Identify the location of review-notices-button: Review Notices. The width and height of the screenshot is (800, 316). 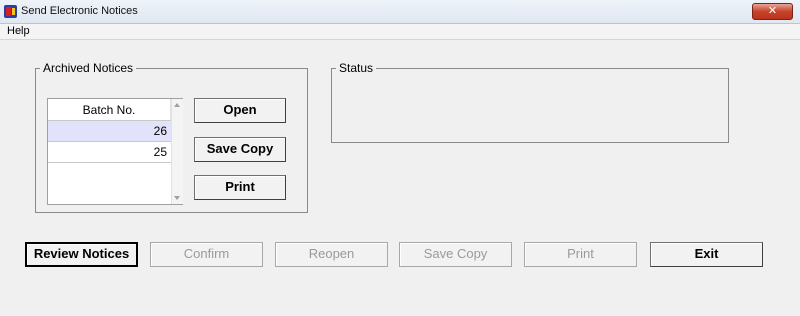
(81, 254).